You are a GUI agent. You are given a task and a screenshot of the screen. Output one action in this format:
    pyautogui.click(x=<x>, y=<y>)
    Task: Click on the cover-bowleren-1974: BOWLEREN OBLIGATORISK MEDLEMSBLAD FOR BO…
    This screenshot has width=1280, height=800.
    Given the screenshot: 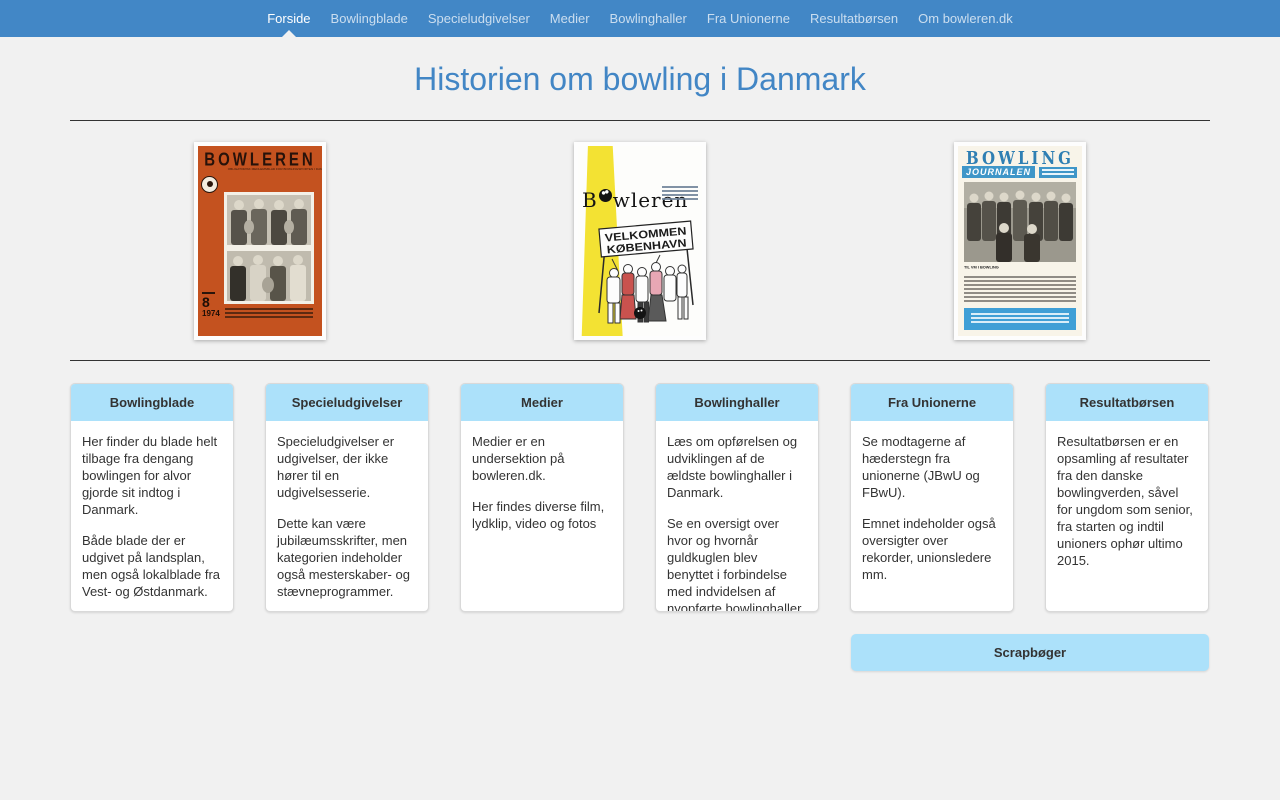 What is the action you would take?
    pyautogui.click(x=260, y=241)
    